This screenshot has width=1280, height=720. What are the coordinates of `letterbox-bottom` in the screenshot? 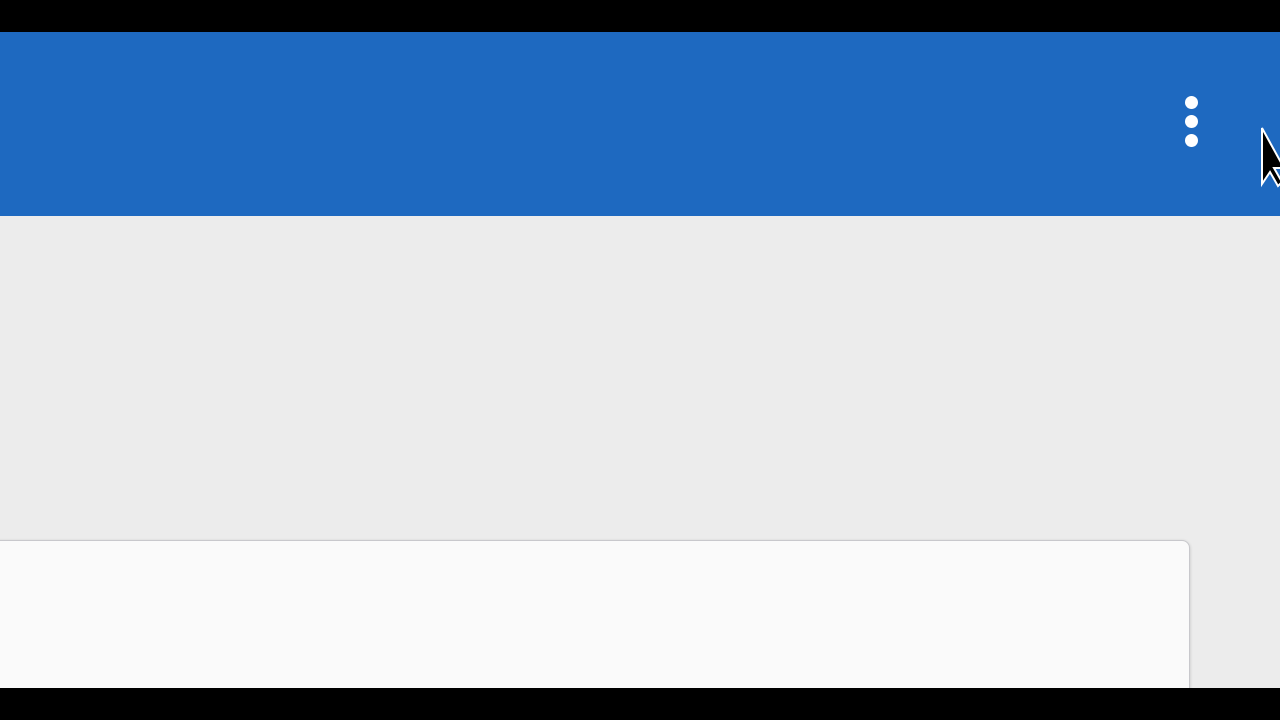 It's located at (640, 704).